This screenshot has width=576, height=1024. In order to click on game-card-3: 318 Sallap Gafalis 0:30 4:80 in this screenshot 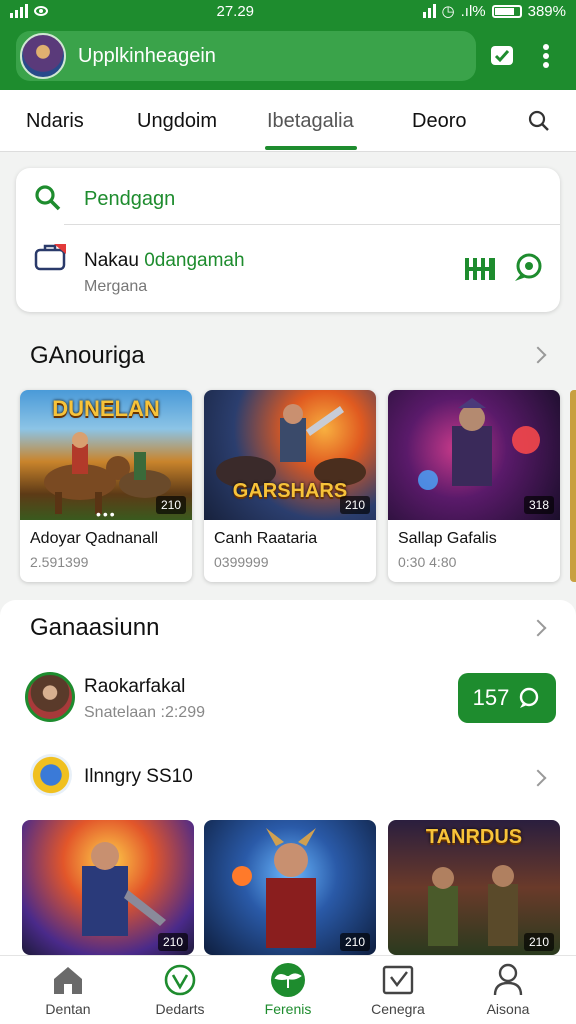, I will do `click(474, 486)`.